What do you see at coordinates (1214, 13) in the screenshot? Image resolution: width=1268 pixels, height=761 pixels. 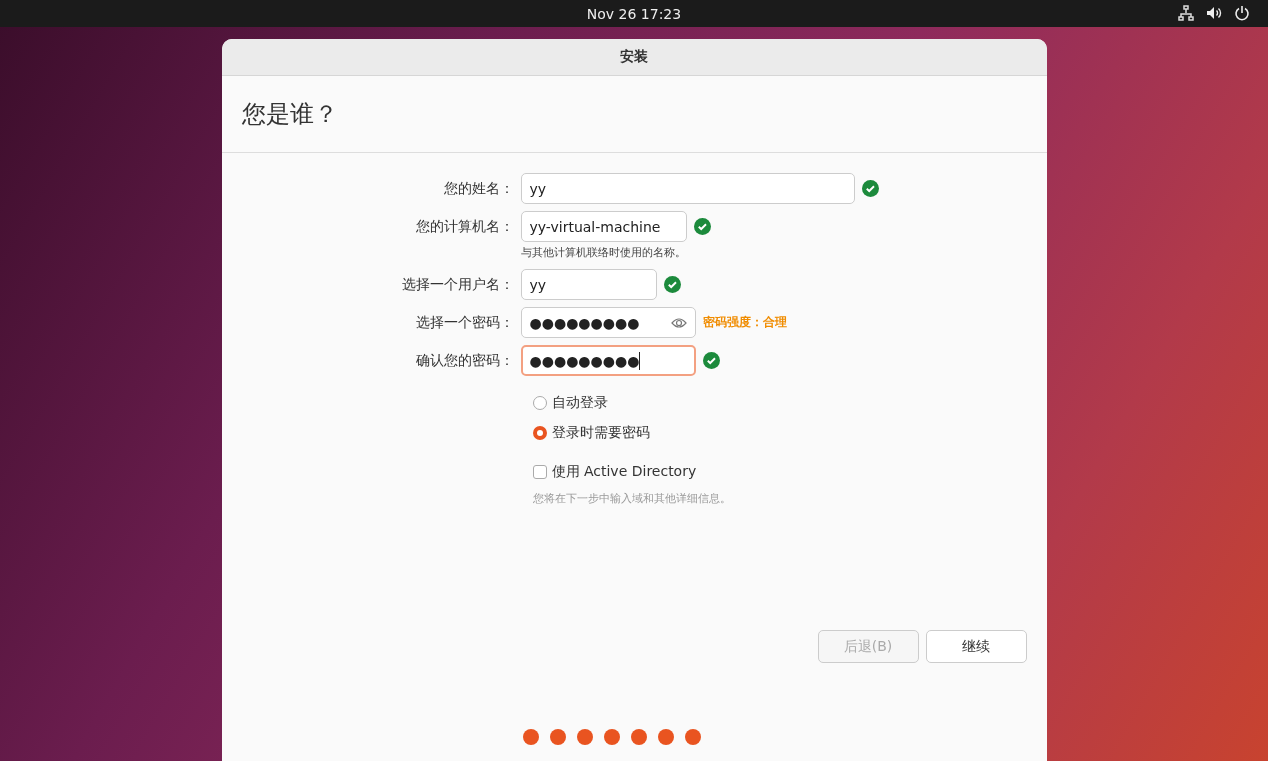 I see `volume-icon` at bounding box center [1214, 13].